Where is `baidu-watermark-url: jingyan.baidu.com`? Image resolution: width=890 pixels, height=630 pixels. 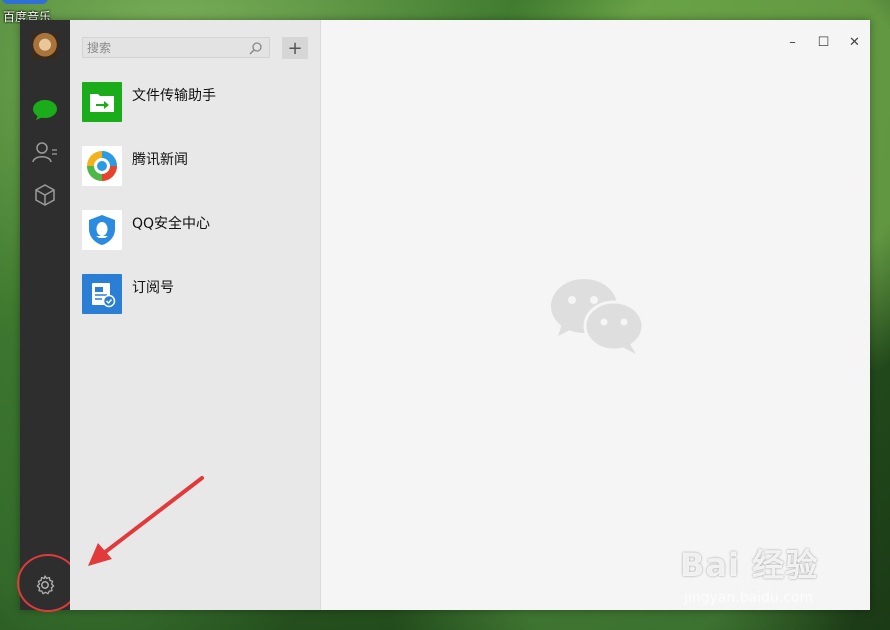 baidu-watermark-url: jingyan.baidu.com is located at coordinates (749, 598).